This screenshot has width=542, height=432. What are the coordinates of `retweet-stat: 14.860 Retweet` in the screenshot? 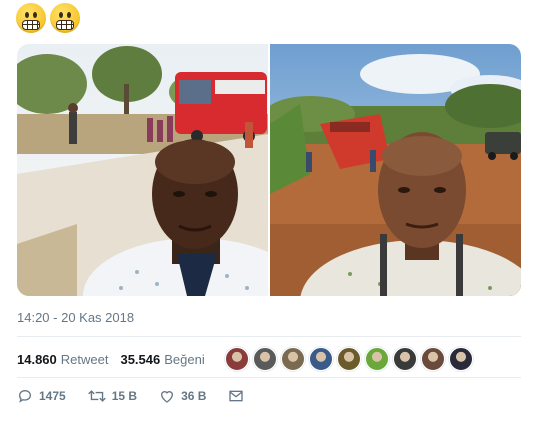 It's located at (62, 359).